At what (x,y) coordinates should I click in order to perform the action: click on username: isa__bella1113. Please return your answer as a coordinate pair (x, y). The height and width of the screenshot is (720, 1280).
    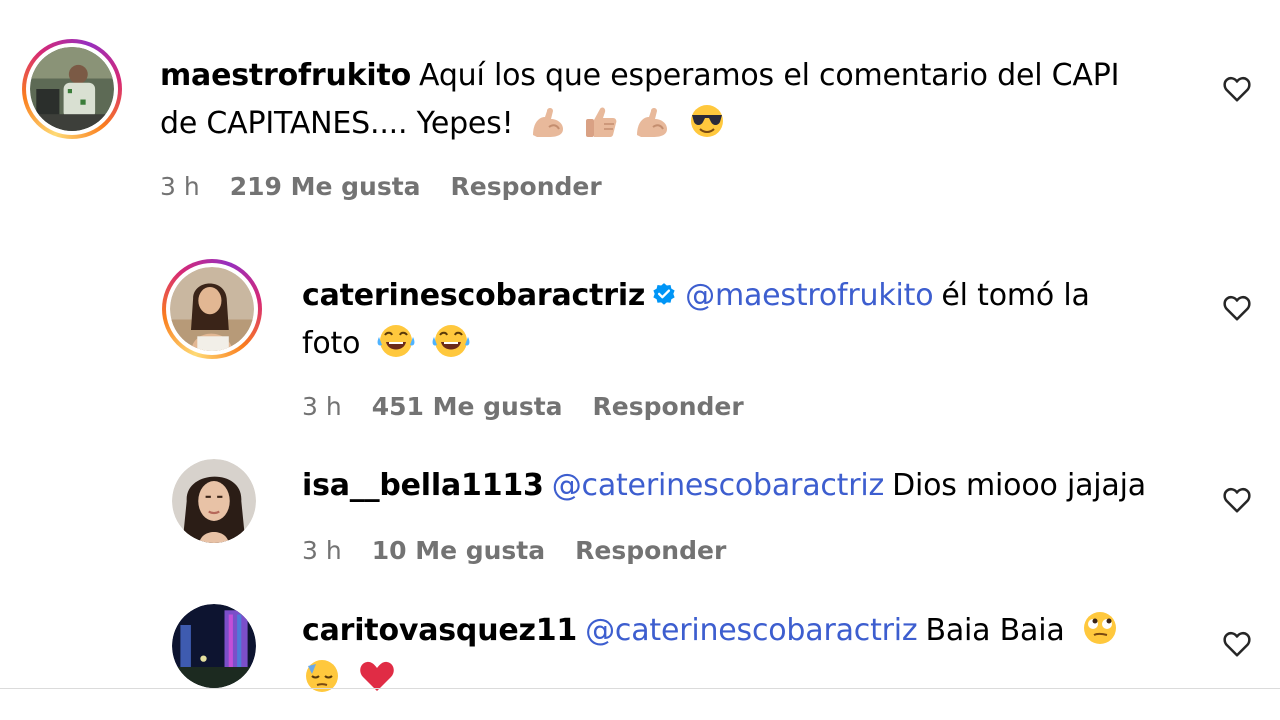
    Looking at the image, I should click on (423, 485).